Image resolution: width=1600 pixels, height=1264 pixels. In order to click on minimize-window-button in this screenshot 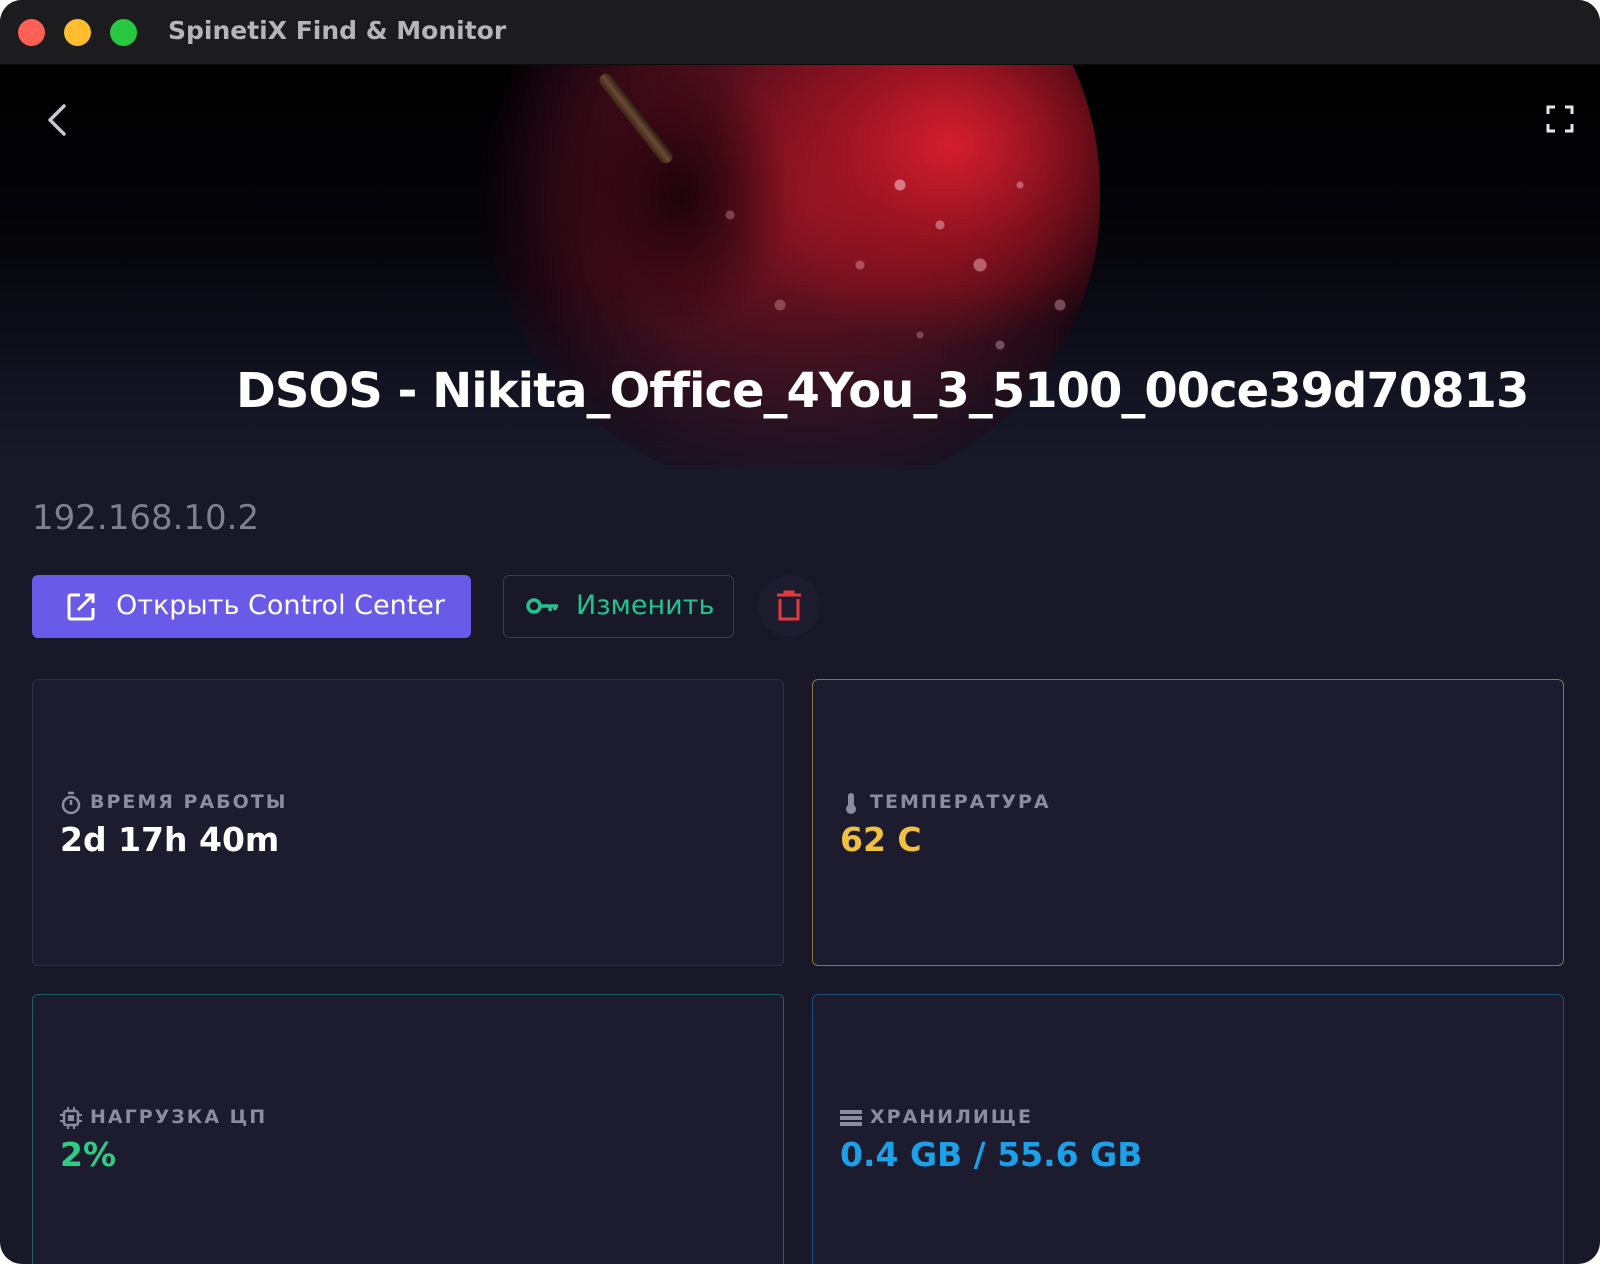, I will do `click(77, 32)`.